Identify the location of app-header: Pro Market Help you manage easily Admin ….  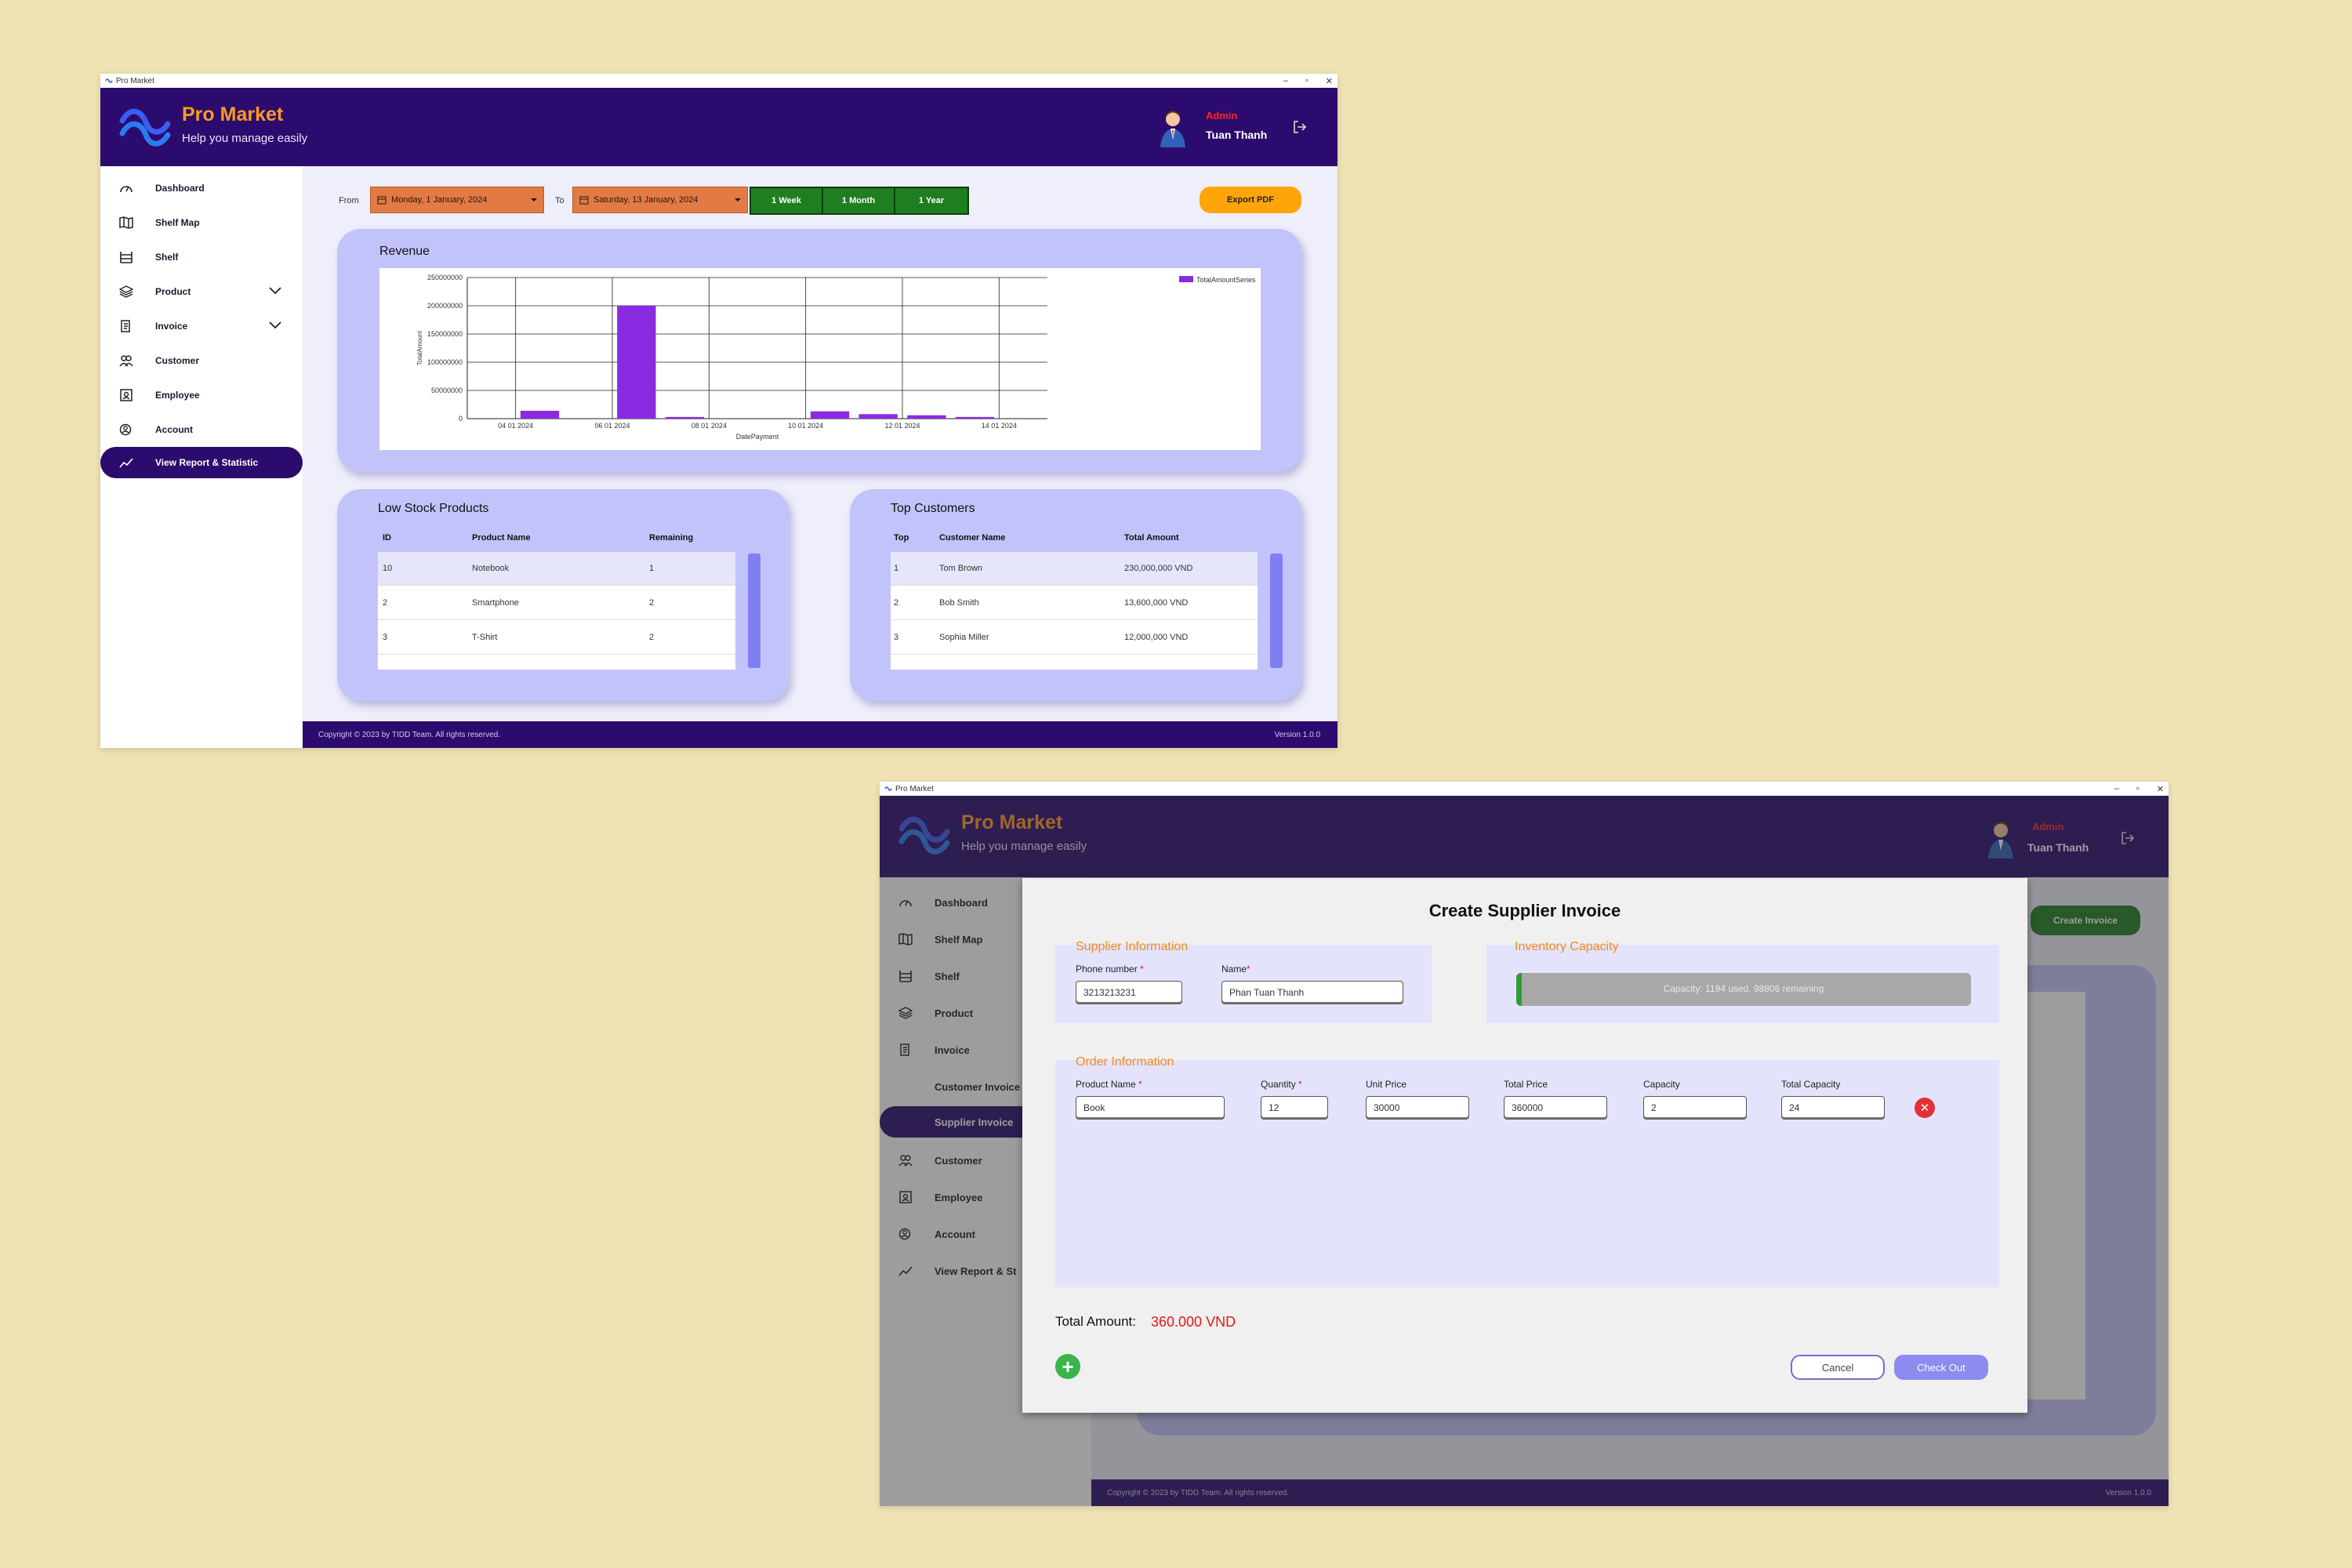
(719, 127).